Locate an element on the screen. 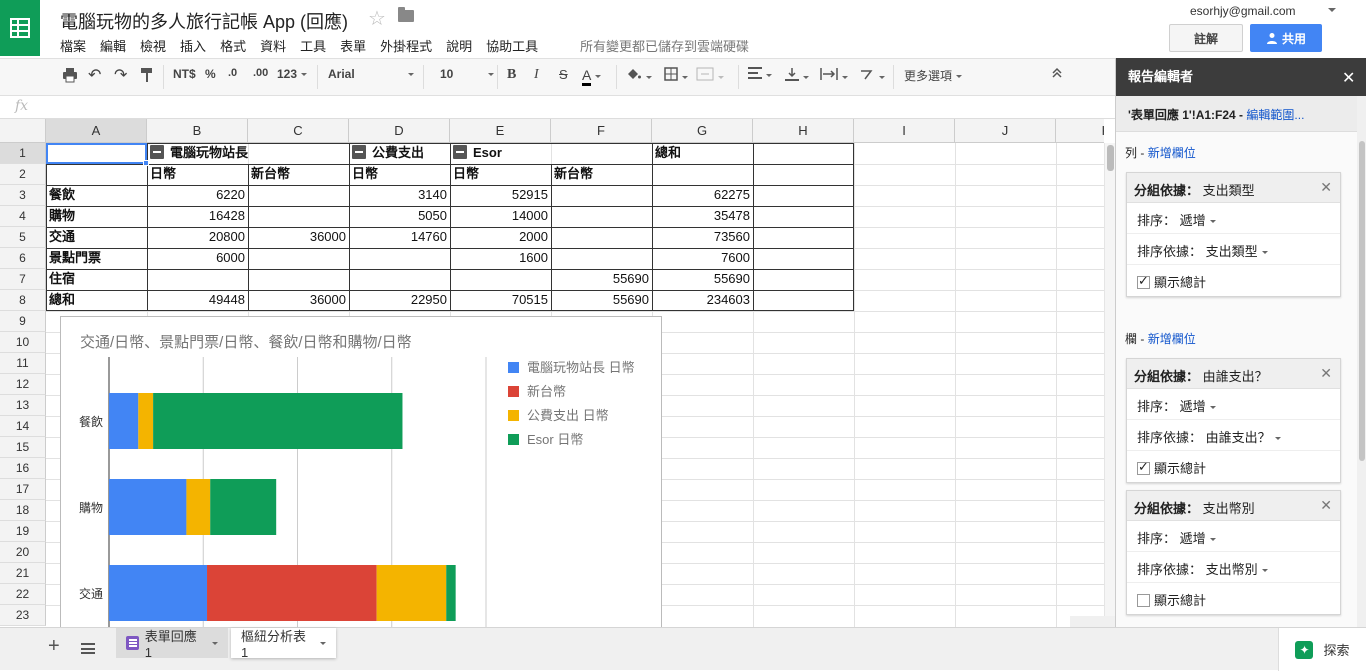 The image size is (1366, 671). decrease-decimal-button: .0 is located at coordinates (232, 73).